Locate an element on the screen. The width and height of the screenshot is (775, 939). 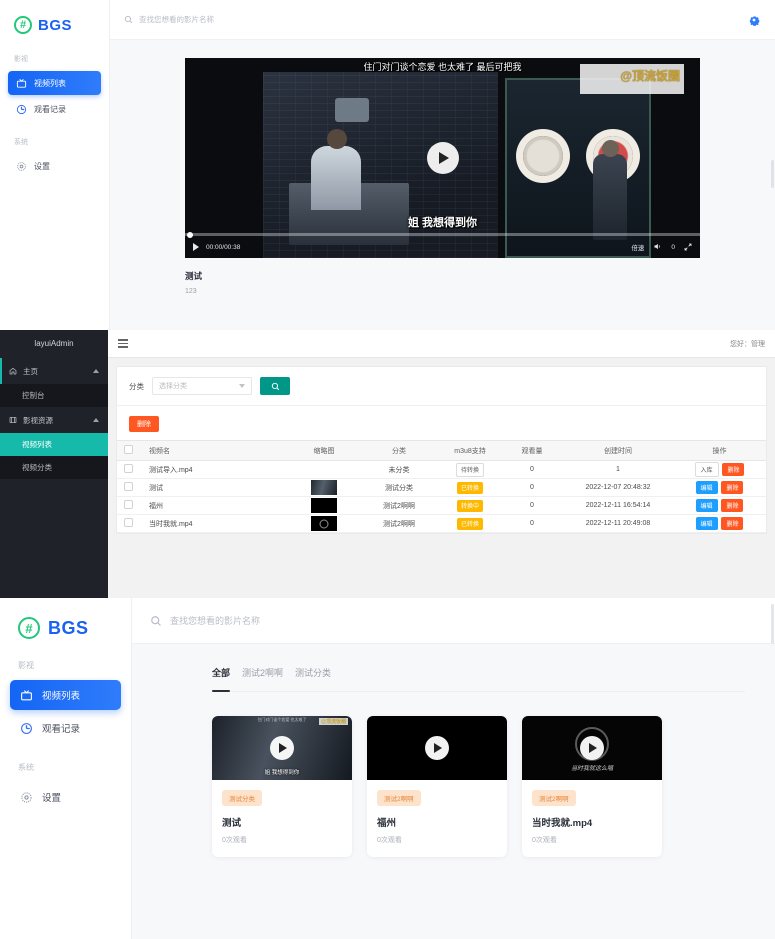
fullscreen-icon is located at coordinates (688, 247).